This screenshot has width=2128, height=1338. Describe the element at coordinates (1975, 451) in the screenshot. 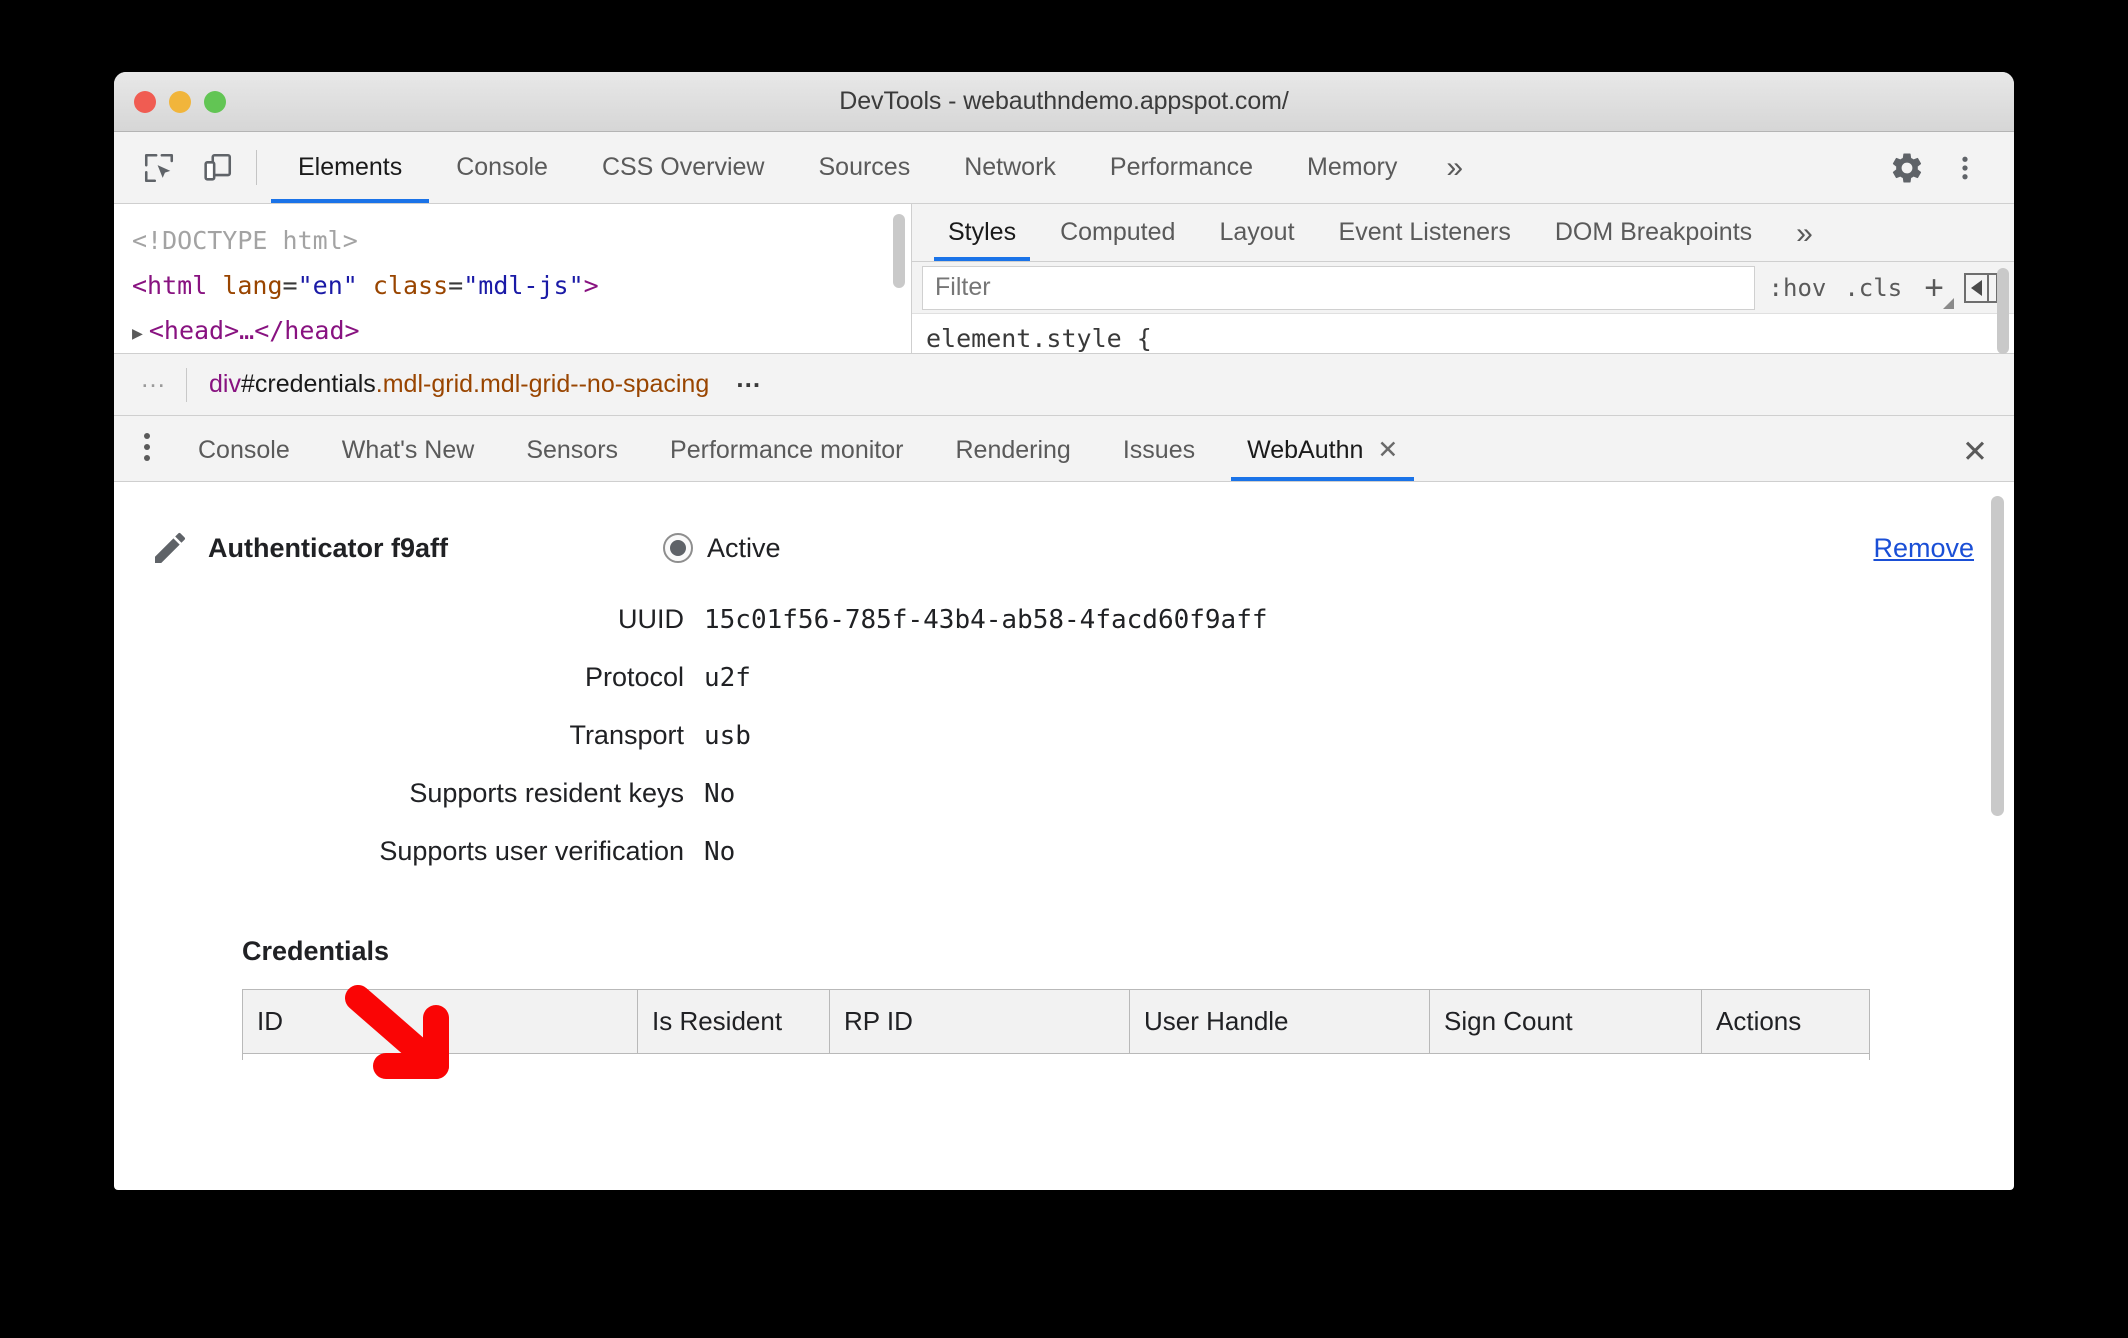

I see `close-drawer-icon: ✕` at that location.